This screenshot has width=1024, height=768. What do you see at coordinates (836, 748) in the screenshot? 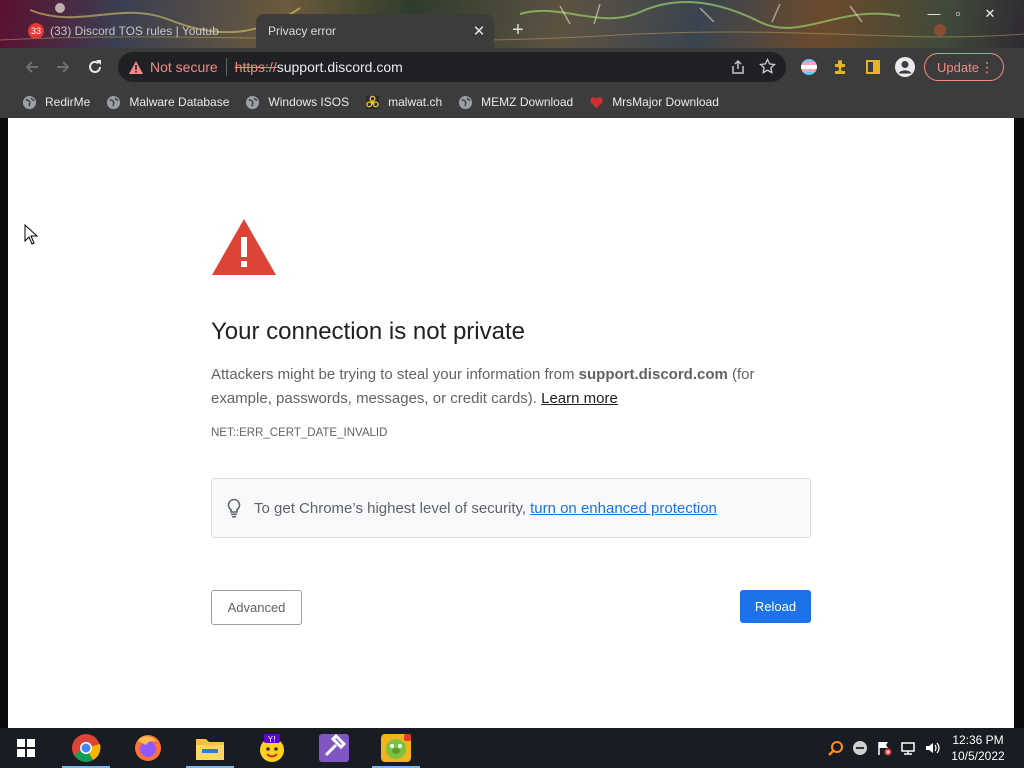
I see `search-tray-icon` at bounding box center [836, 748].